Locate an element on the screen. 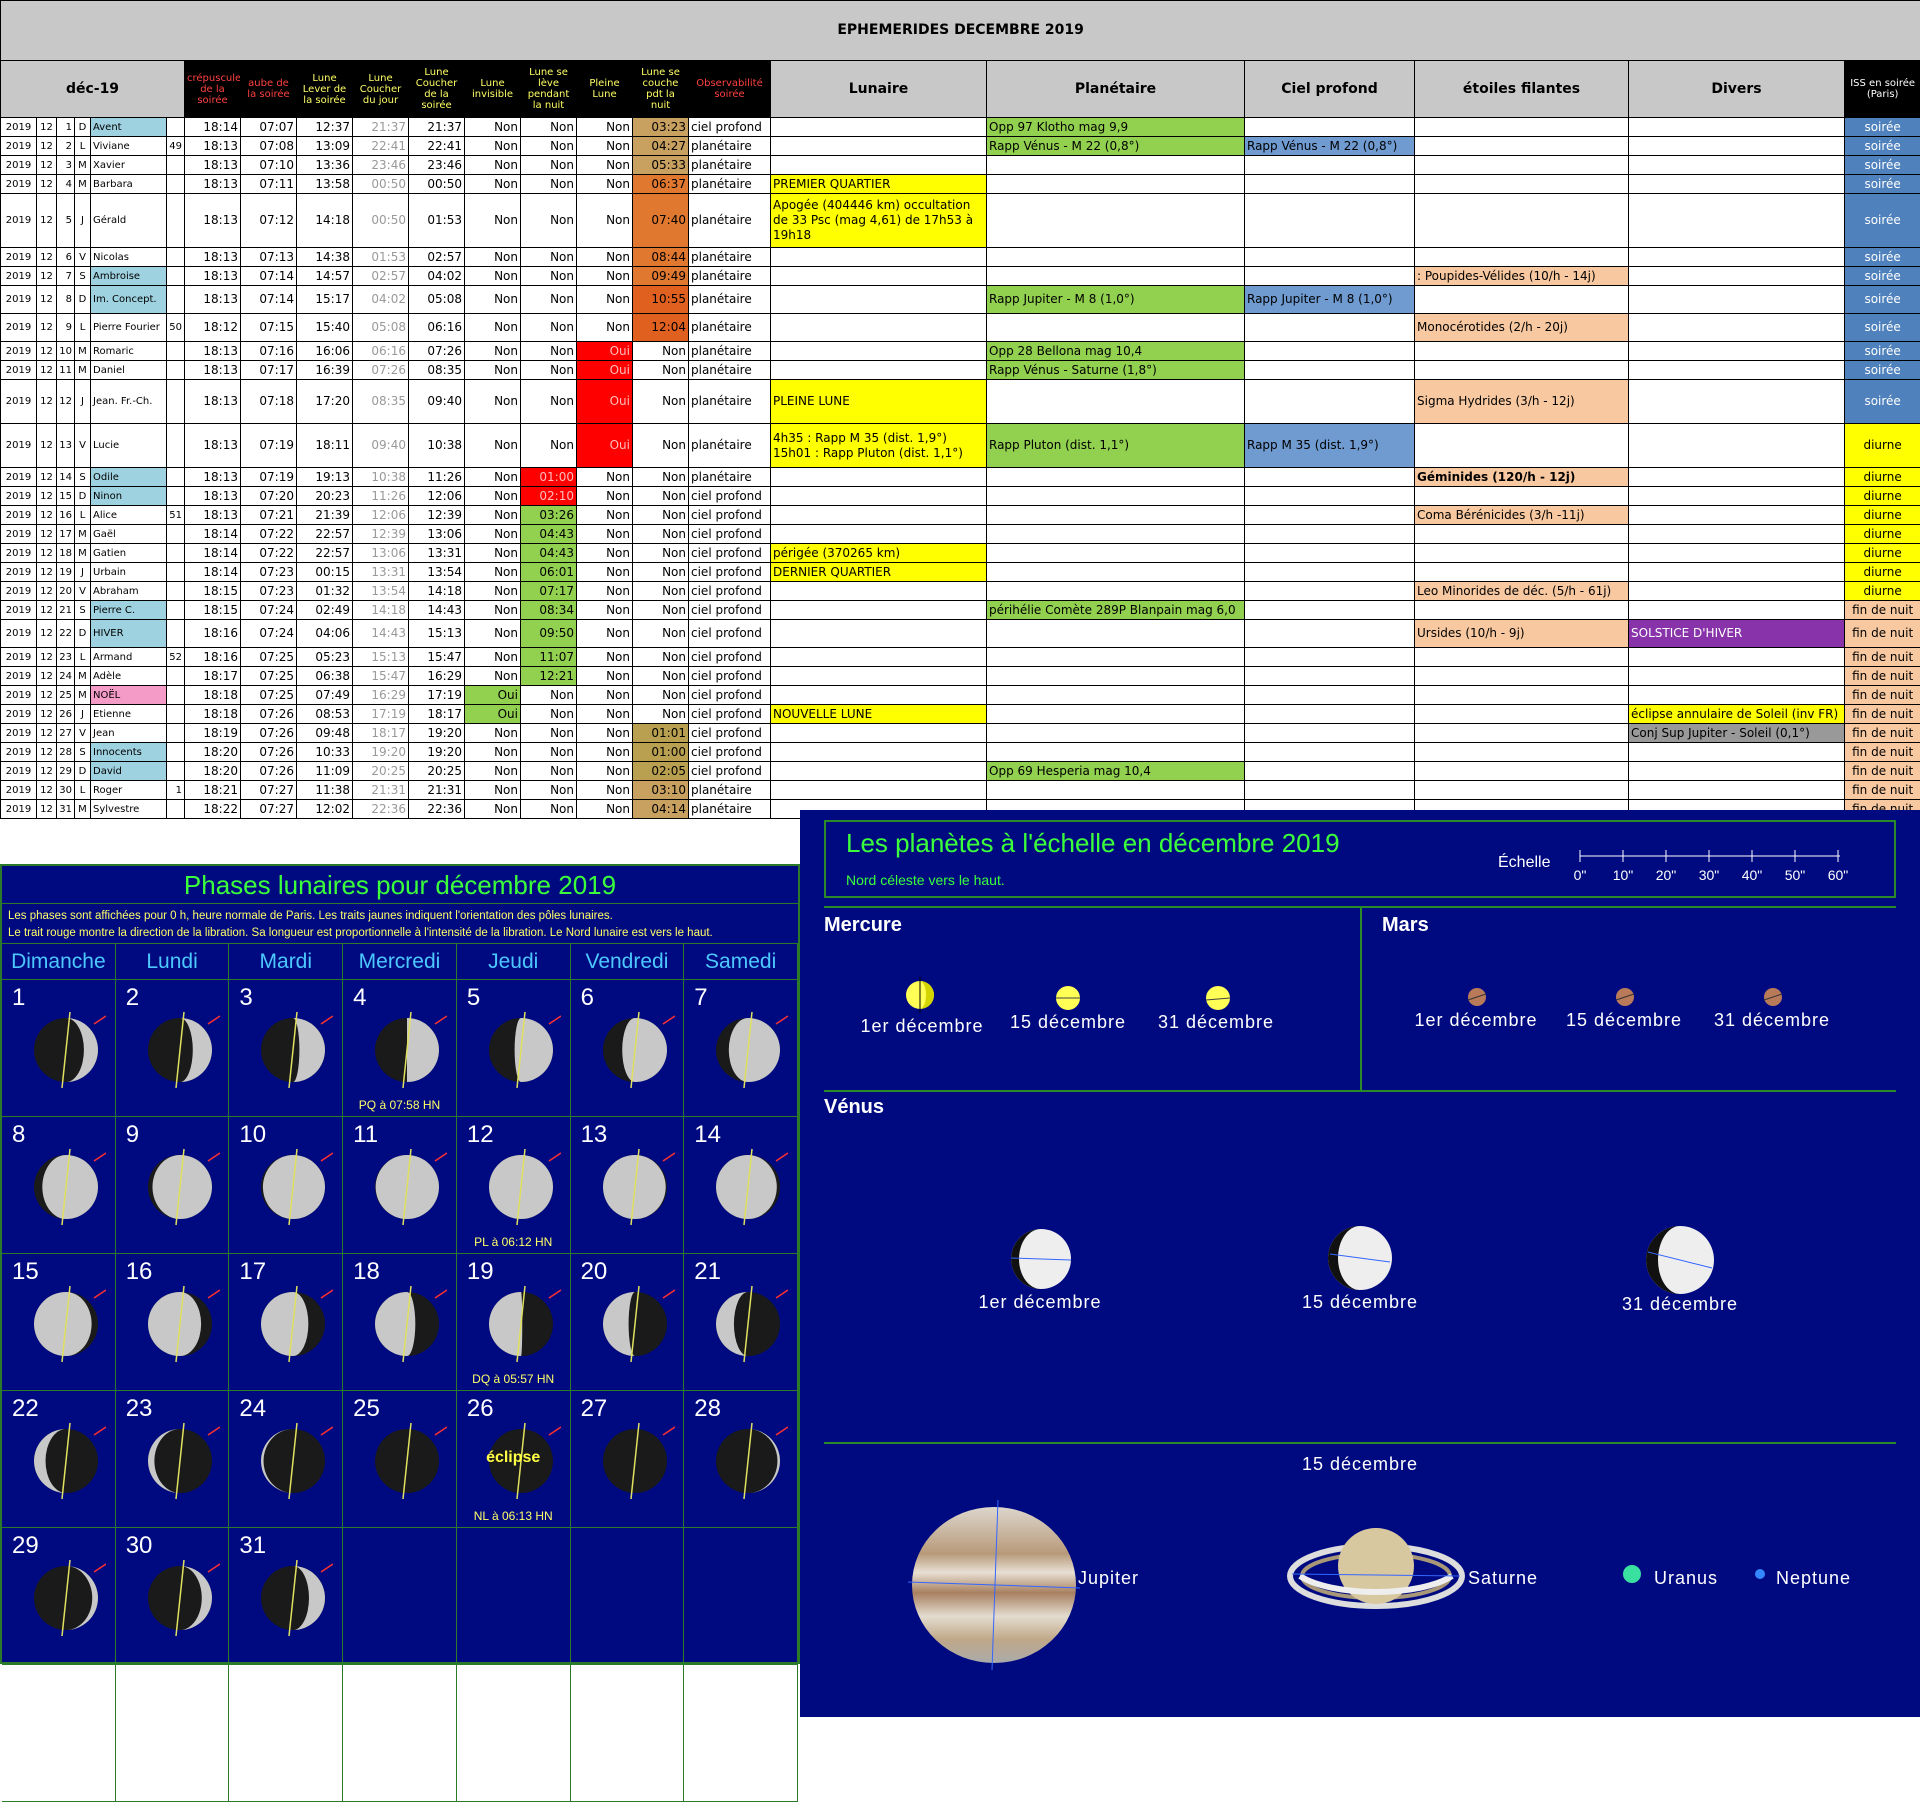 The height and width of the screenshot is (1802, 1920). cell-w: D is located at coordinates (83, 771).